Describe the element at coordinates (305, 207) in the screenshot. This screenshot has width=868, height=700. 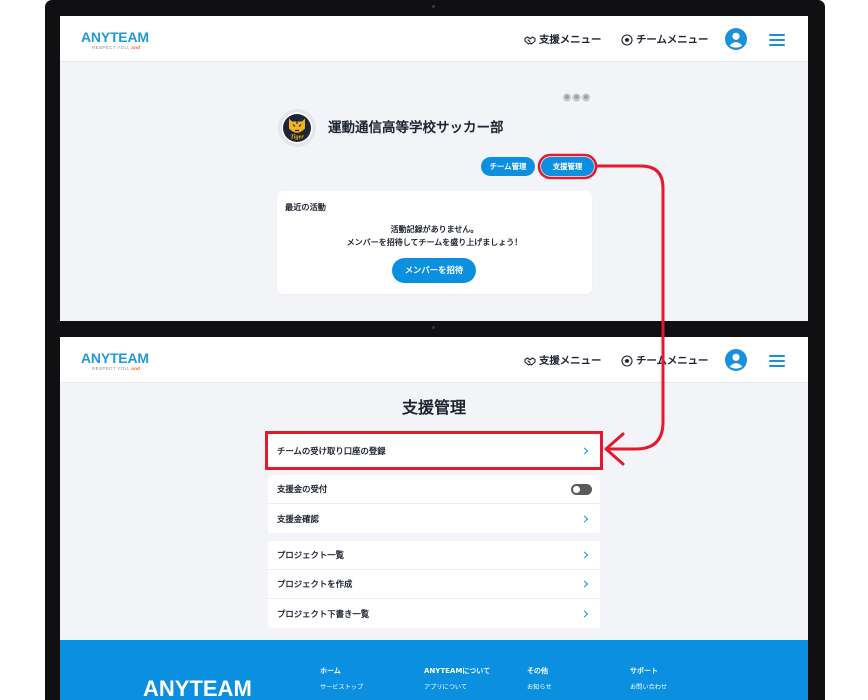
I see `recent-activity-title: 最近の活動` at that location.